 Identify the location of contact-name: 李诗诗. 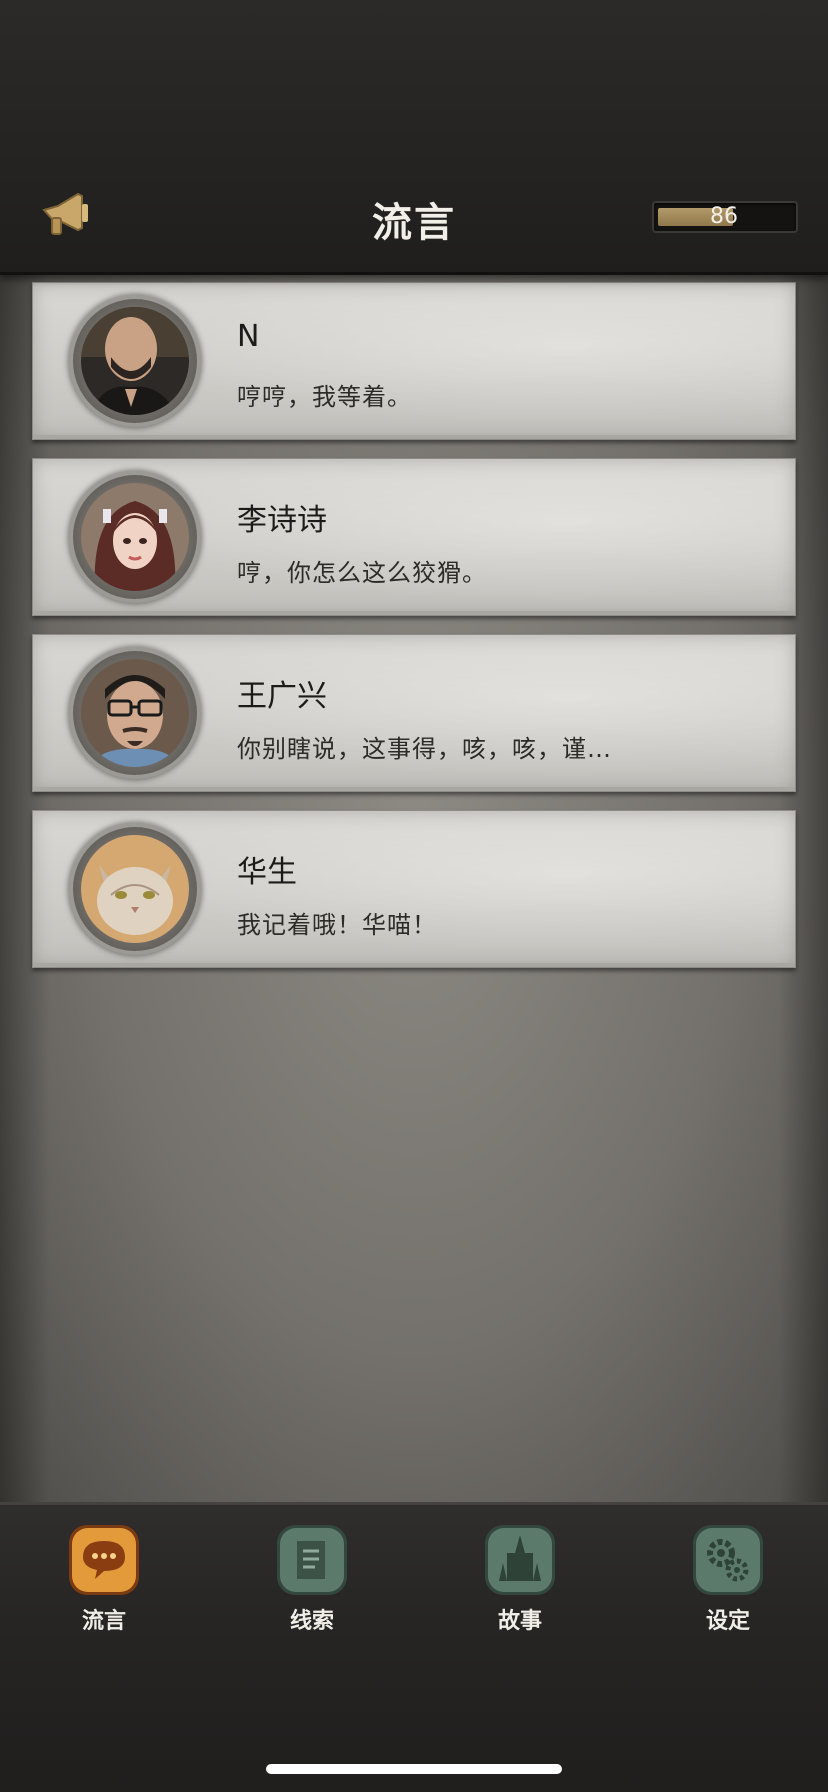
(282, 520).